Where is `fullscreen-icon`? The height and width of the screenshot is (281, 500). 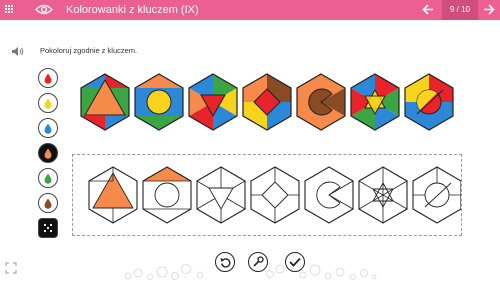
fullscreen-icon is located at coordinates (11, 268).